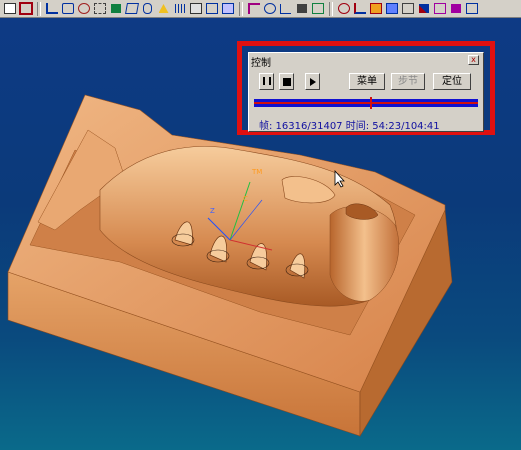 This screenshot has width=521, height=450. I want to click on cylinder-icon, so click(147, 9).